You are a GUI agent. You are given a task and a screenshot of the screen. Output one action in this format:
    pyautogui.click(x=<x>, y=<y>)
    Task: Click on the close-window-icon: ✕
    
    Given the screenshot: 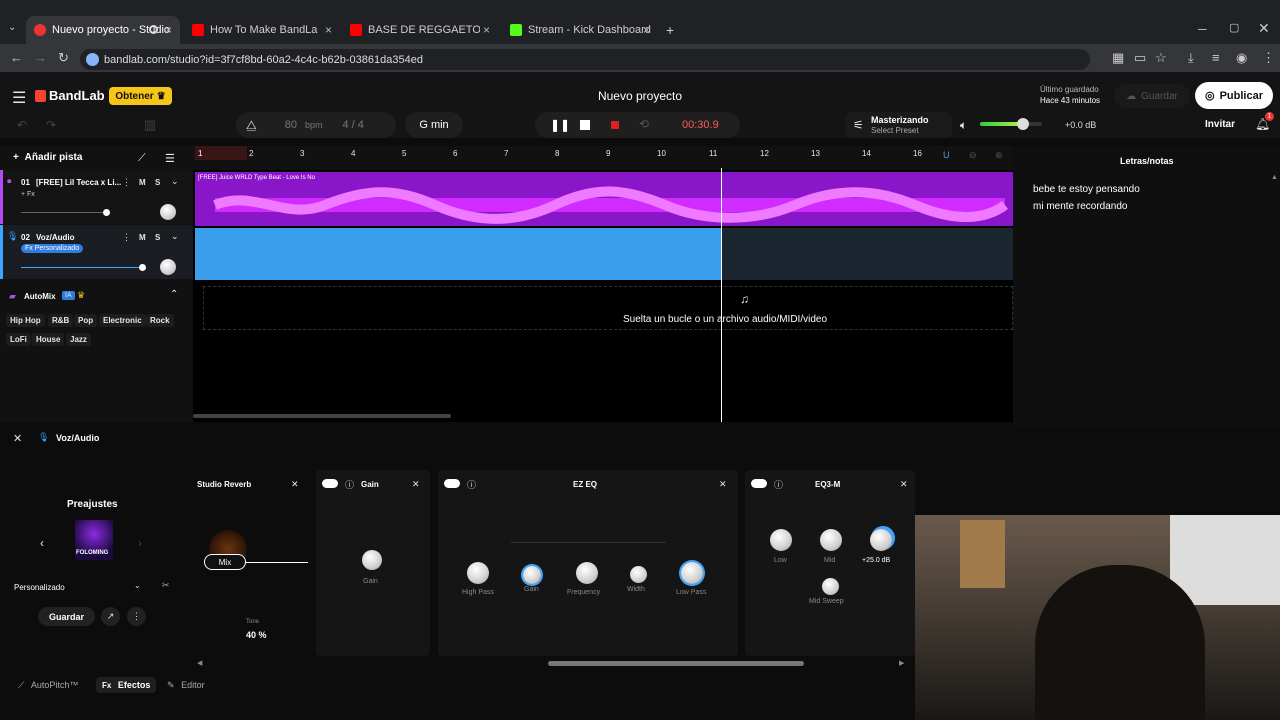 What is the action you would take?
    pyautogui.click(x=1264, y=28)
    